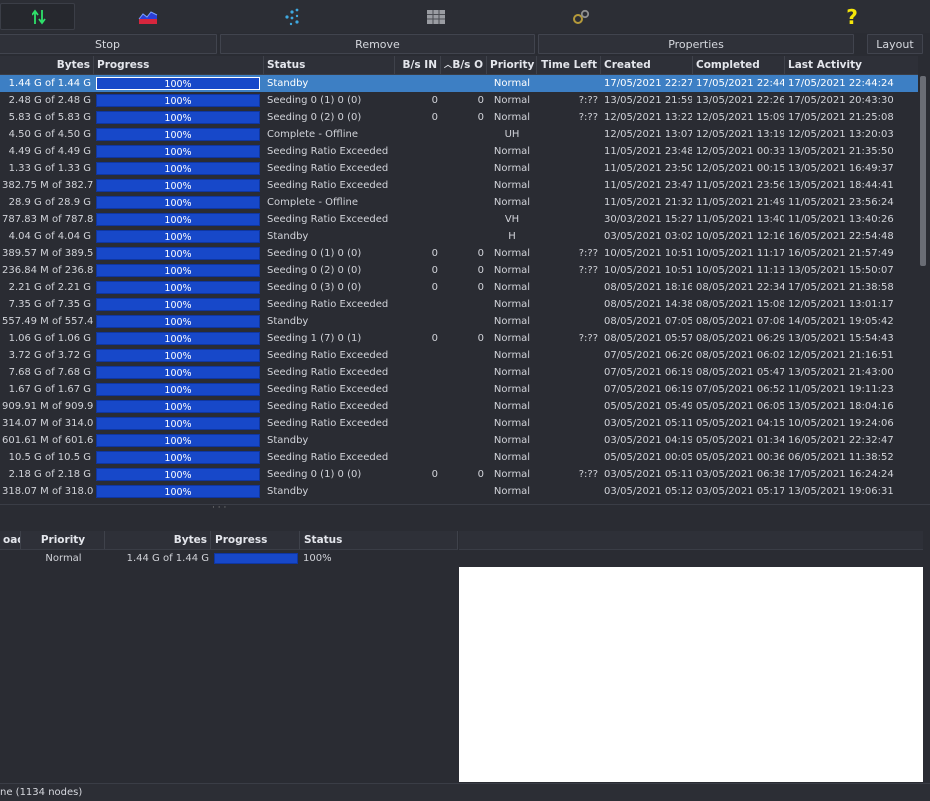 The height and width of the screenshot is (801, 930). I want to click on row-created: 07/05/2021 06:20:09, so click(648, 355).